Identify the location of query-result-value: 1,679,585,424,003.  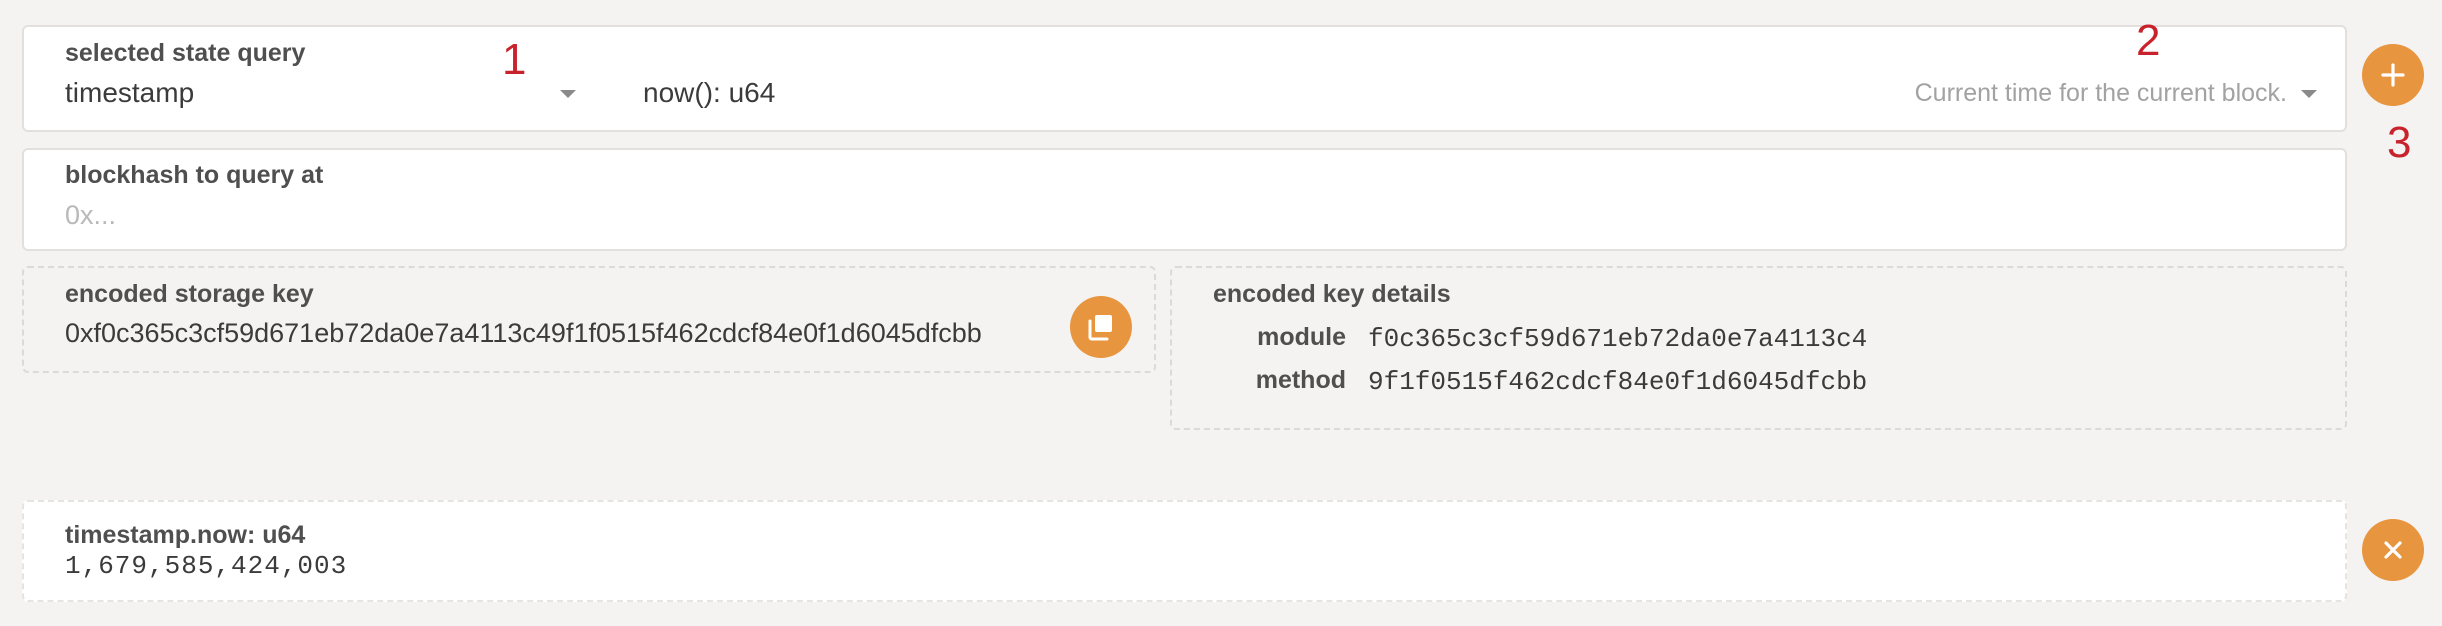
(206, 566).